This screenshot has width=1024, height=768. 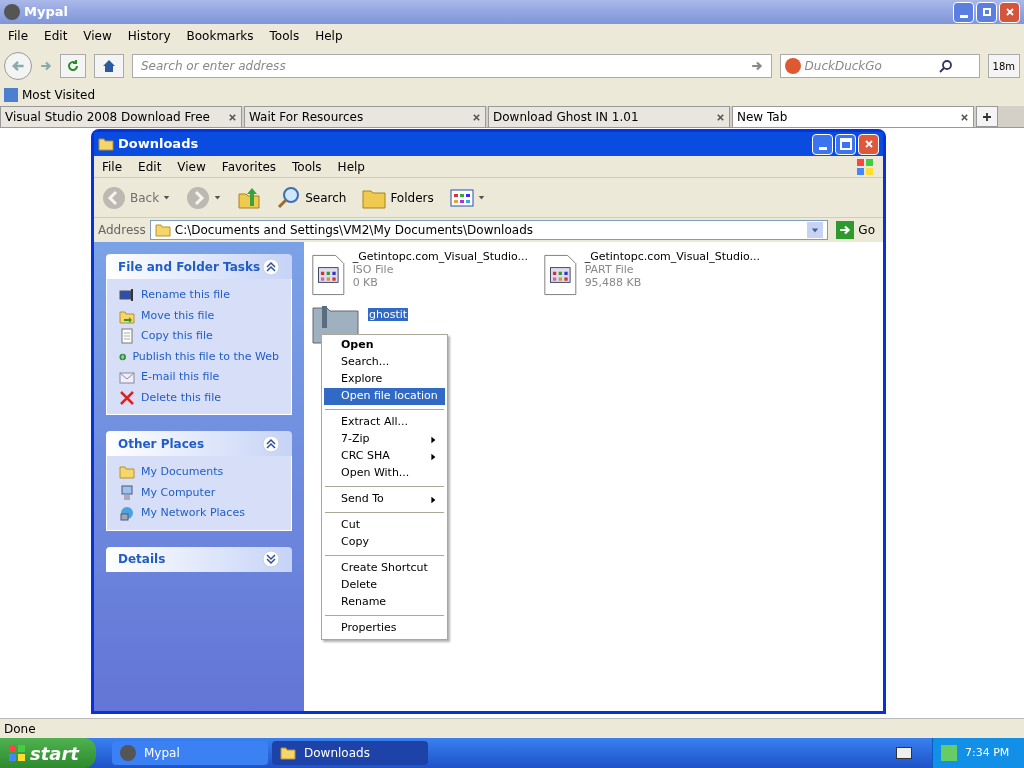 I want to click on task-link: Delete this file, so click(x=181, y=397).